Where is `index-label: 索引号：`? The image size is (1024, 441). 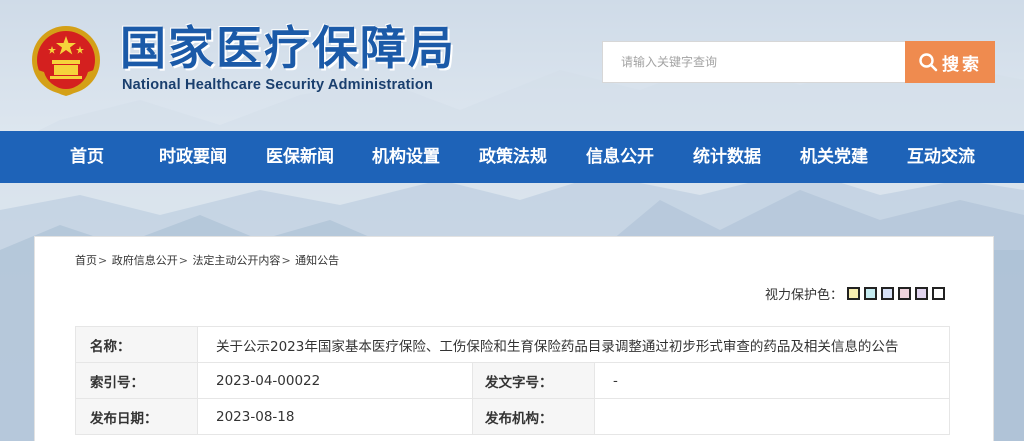 index-label: 索引号： is located at coordinates (136, 380).